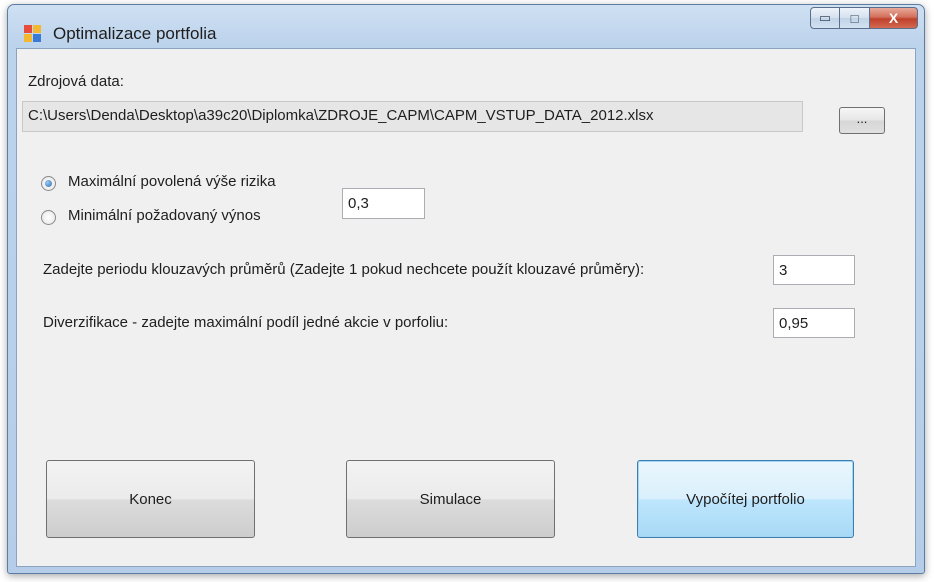 This screenshot has height=582, width=934. I want to click on app-icon, so click(33, 34).